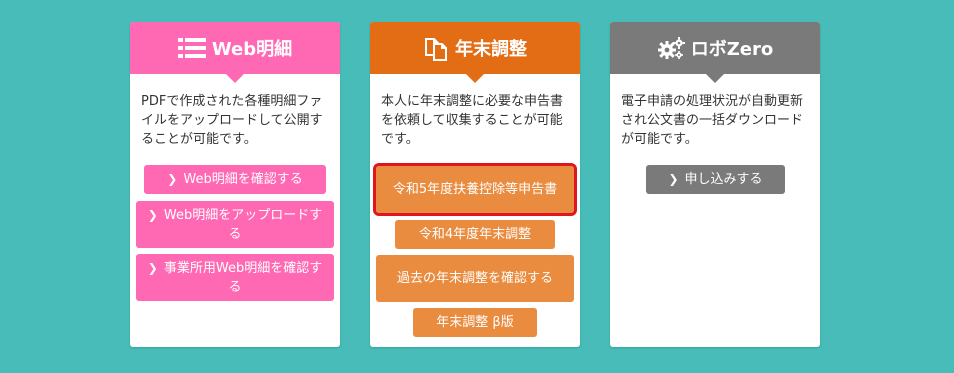 This screenshot has width=954, height=373. I want to click on robozero-title: ロボZero, so click(732, 49).